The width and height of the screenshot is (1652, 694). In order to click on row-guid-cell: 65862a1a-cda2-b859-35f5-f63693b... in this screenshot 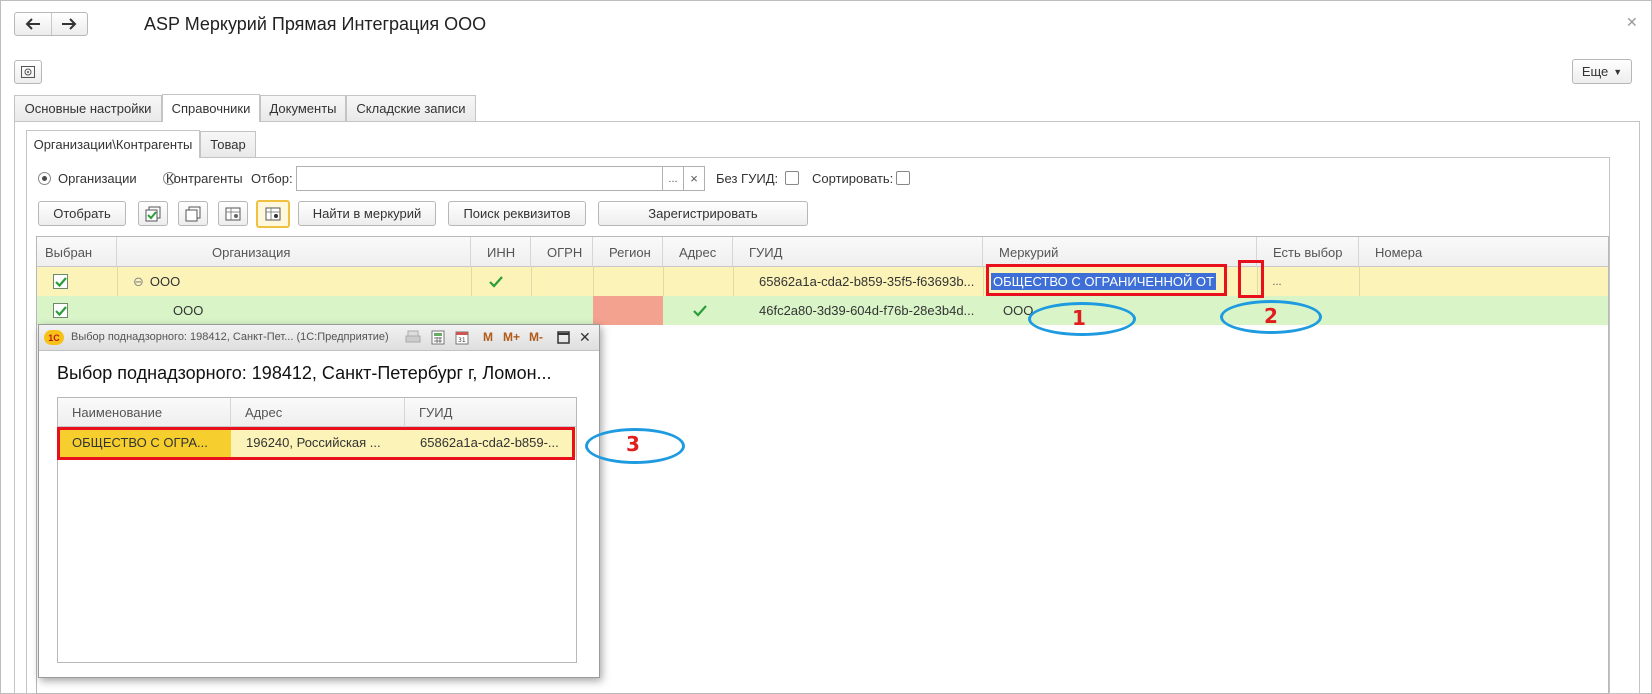, I will do `click(867, 281)`.